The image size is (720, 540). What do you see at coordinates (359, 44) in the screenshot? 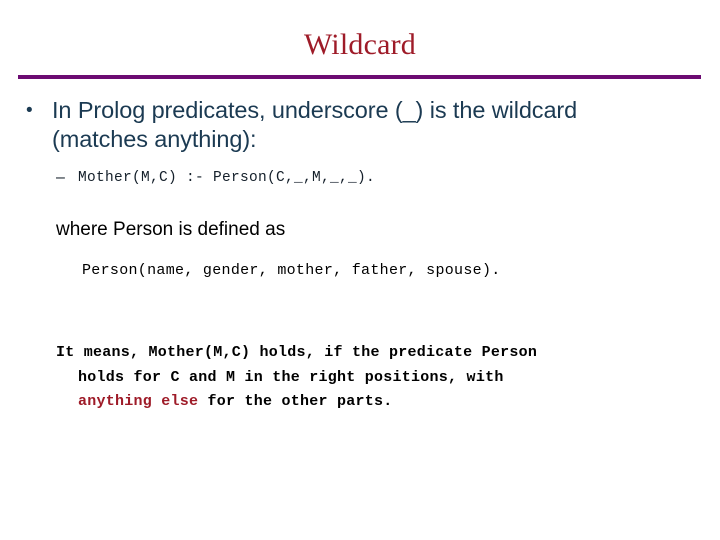
I see `page-title: Wildcard` at bounding box center [359, 44].